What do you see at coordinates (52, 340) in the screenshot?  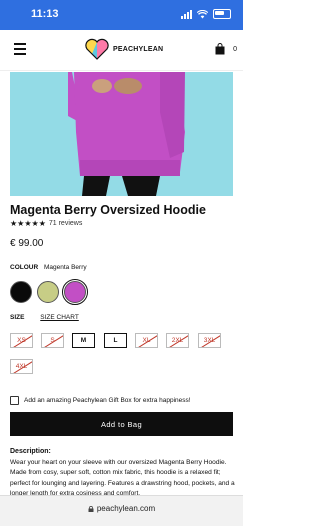 I see `size-option-s: S` at bounding box center [52, 340].